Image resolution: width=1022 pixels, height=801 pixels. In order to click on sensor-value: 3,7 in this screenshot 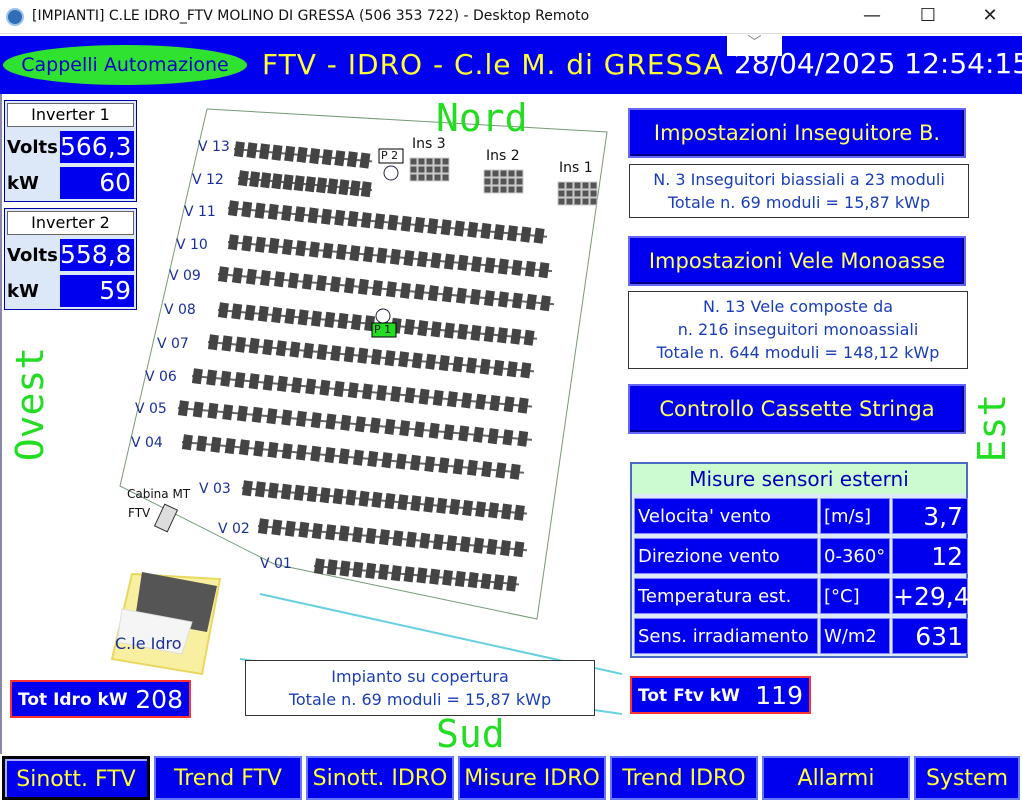, I will do `click(930, 516)`.